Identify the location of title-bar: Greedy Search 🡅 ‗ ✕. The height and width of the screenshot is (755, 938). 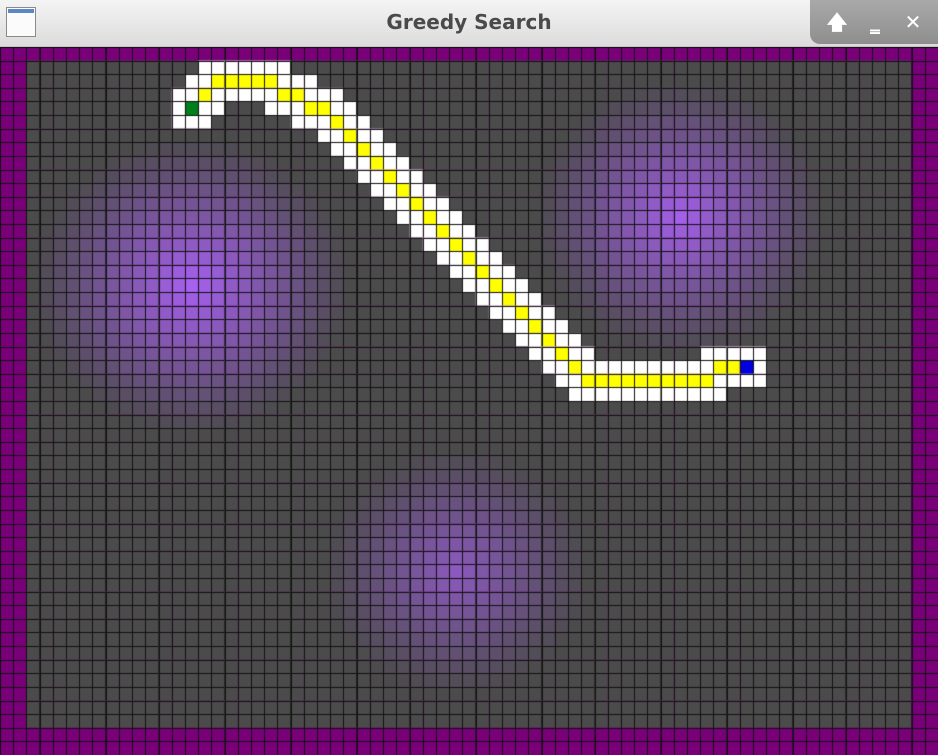
(469, 23).